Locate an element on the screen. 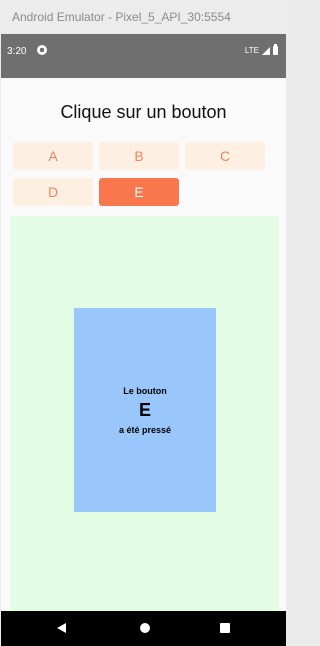  button-a: A is located at coordinates (53, 156).